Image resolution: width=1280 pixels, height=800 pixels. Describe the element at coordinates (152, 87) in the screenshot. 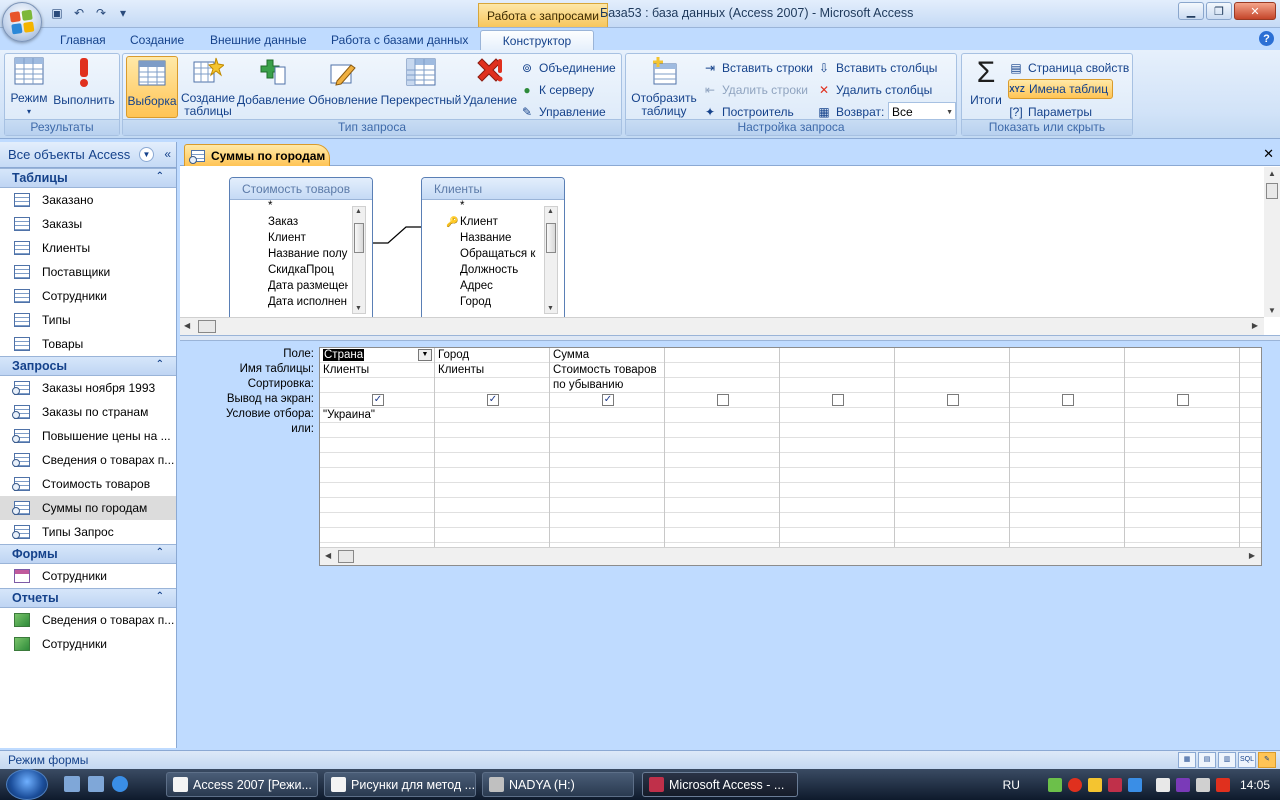

I see `select-query-button: Выборка` at that location.